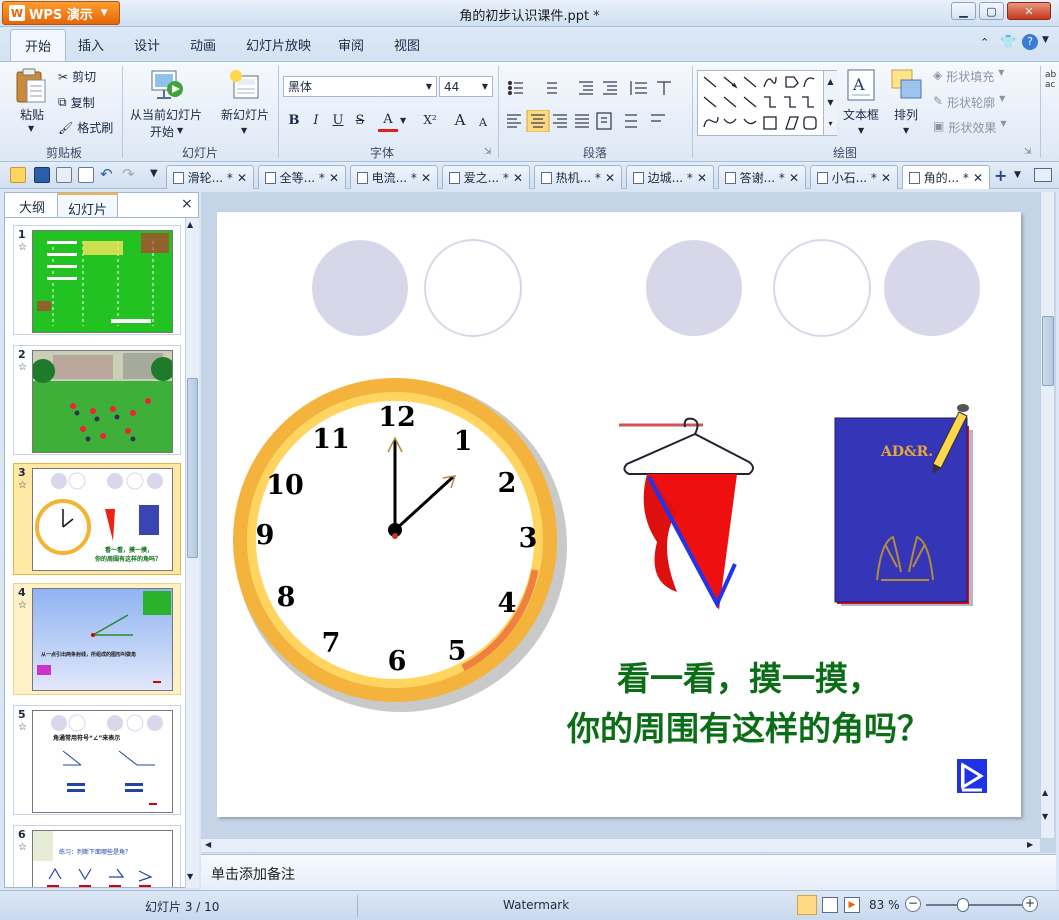 The image size is (1059, 920). Describe the element at coordinates (861, 85) in the screenshot. I see `textbox-icon: A` at that location.